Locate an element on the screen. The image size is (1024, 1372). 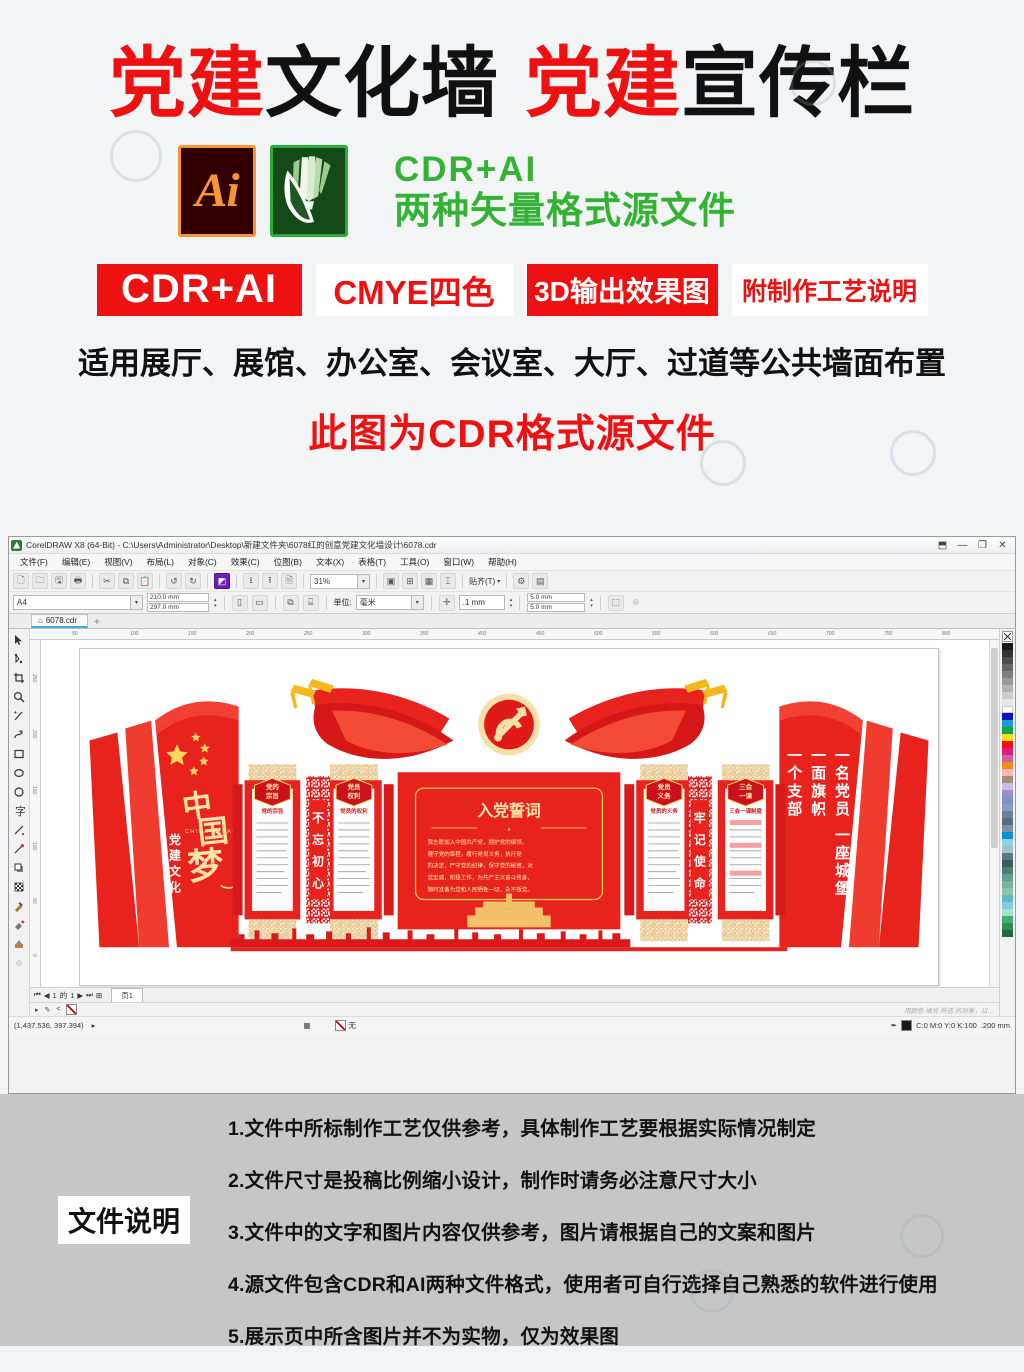
menu-item-table: 表格(T) is located at coordinates (372, 562).